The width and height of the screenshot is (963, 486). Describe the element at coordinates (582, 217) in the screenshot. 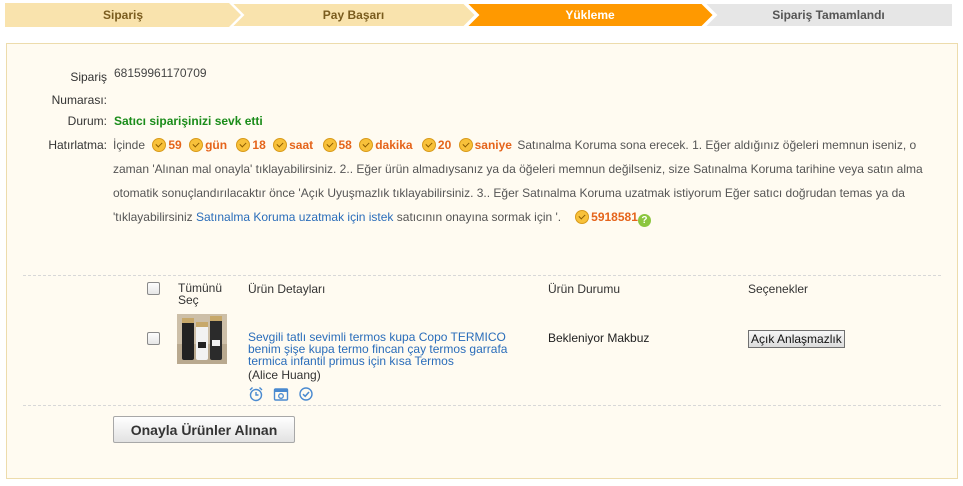

I see `points-icon` at that location.